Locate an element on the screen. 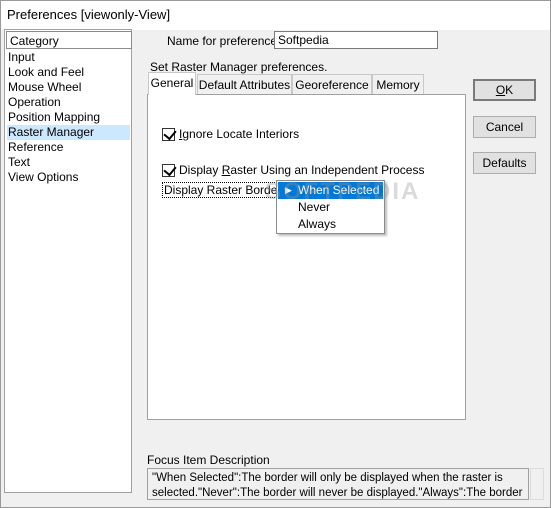 The height and width of the screenshot is (508, 551). category-item-look-and-feel: Look and Feel is located at coordinates (68, 72).